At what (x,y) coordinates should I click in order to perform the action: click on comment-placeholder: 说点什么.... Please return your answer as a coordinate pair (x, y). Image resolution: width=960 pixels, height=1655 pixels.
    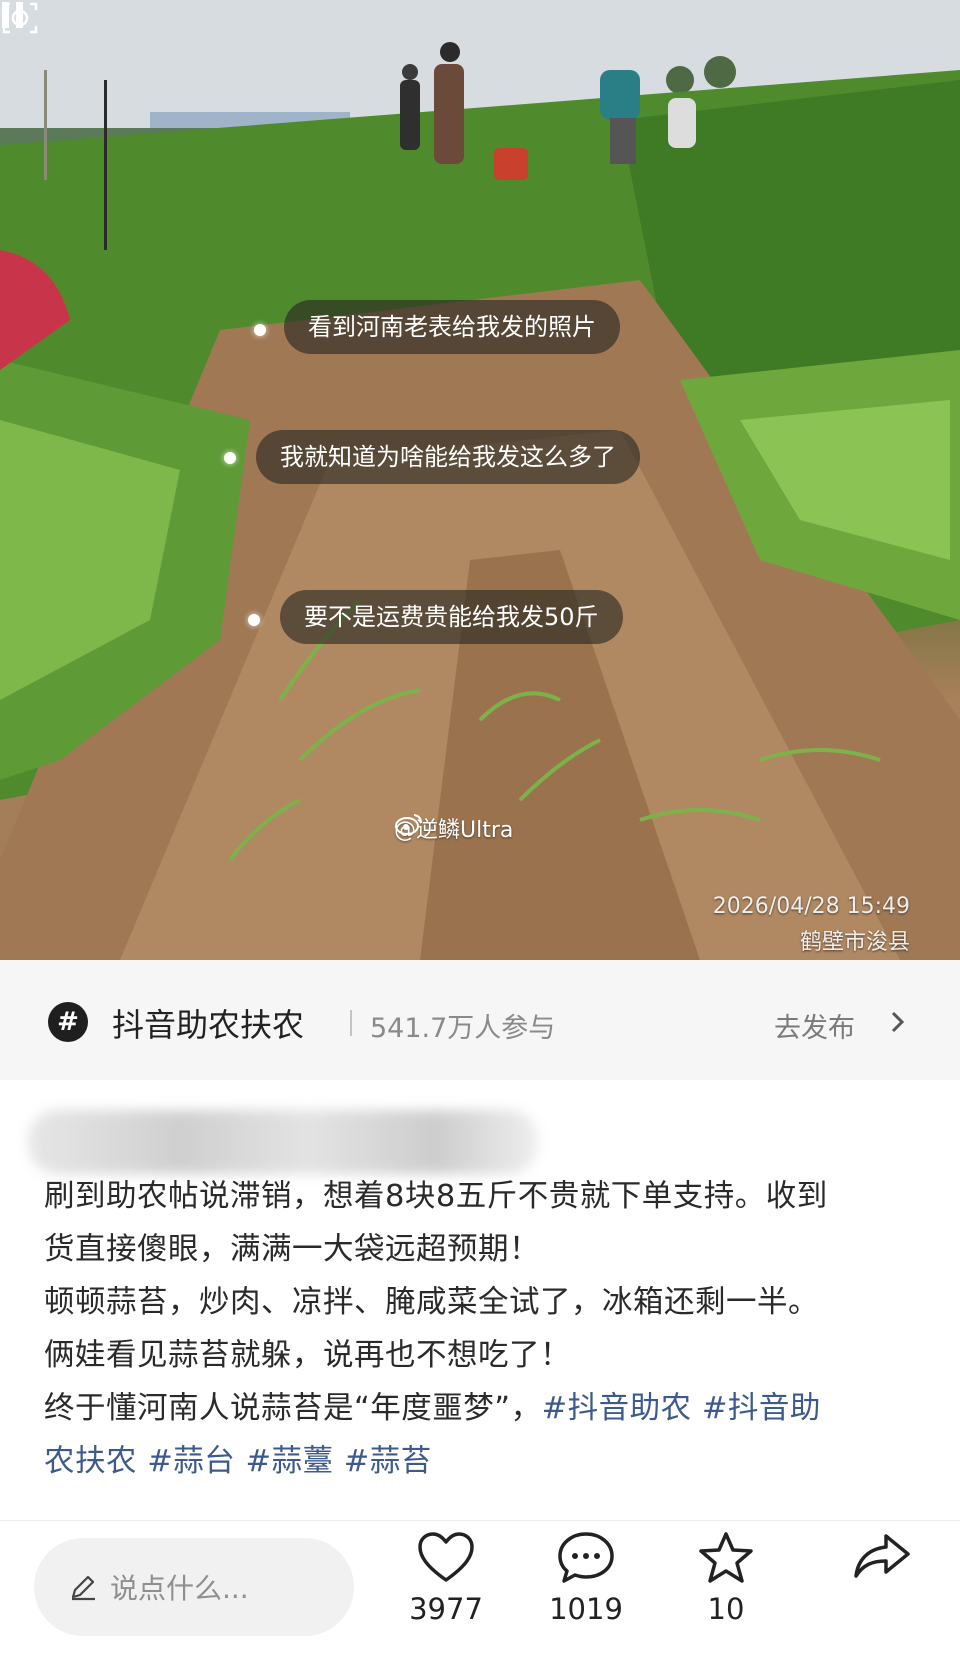
    Looking at the image, I should click on (179, 1588).